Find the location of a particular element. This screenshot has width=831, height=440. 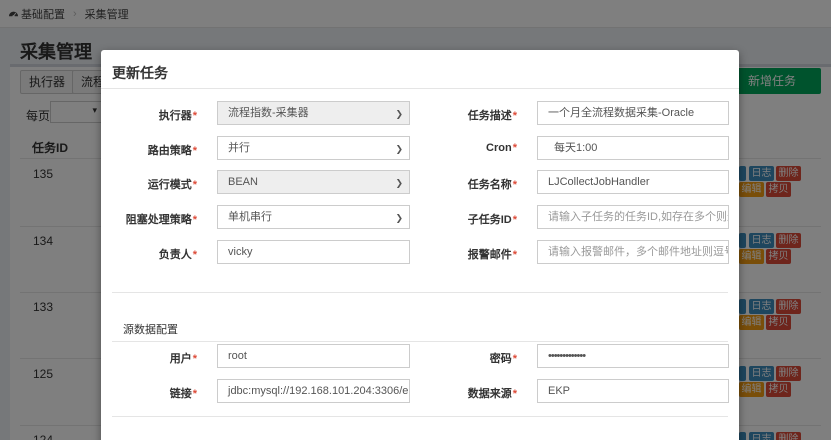

child-task-id-input: 请输入子任务的任务ID,如存在多个则逗号分隔 is located at coordinates (633, 217).